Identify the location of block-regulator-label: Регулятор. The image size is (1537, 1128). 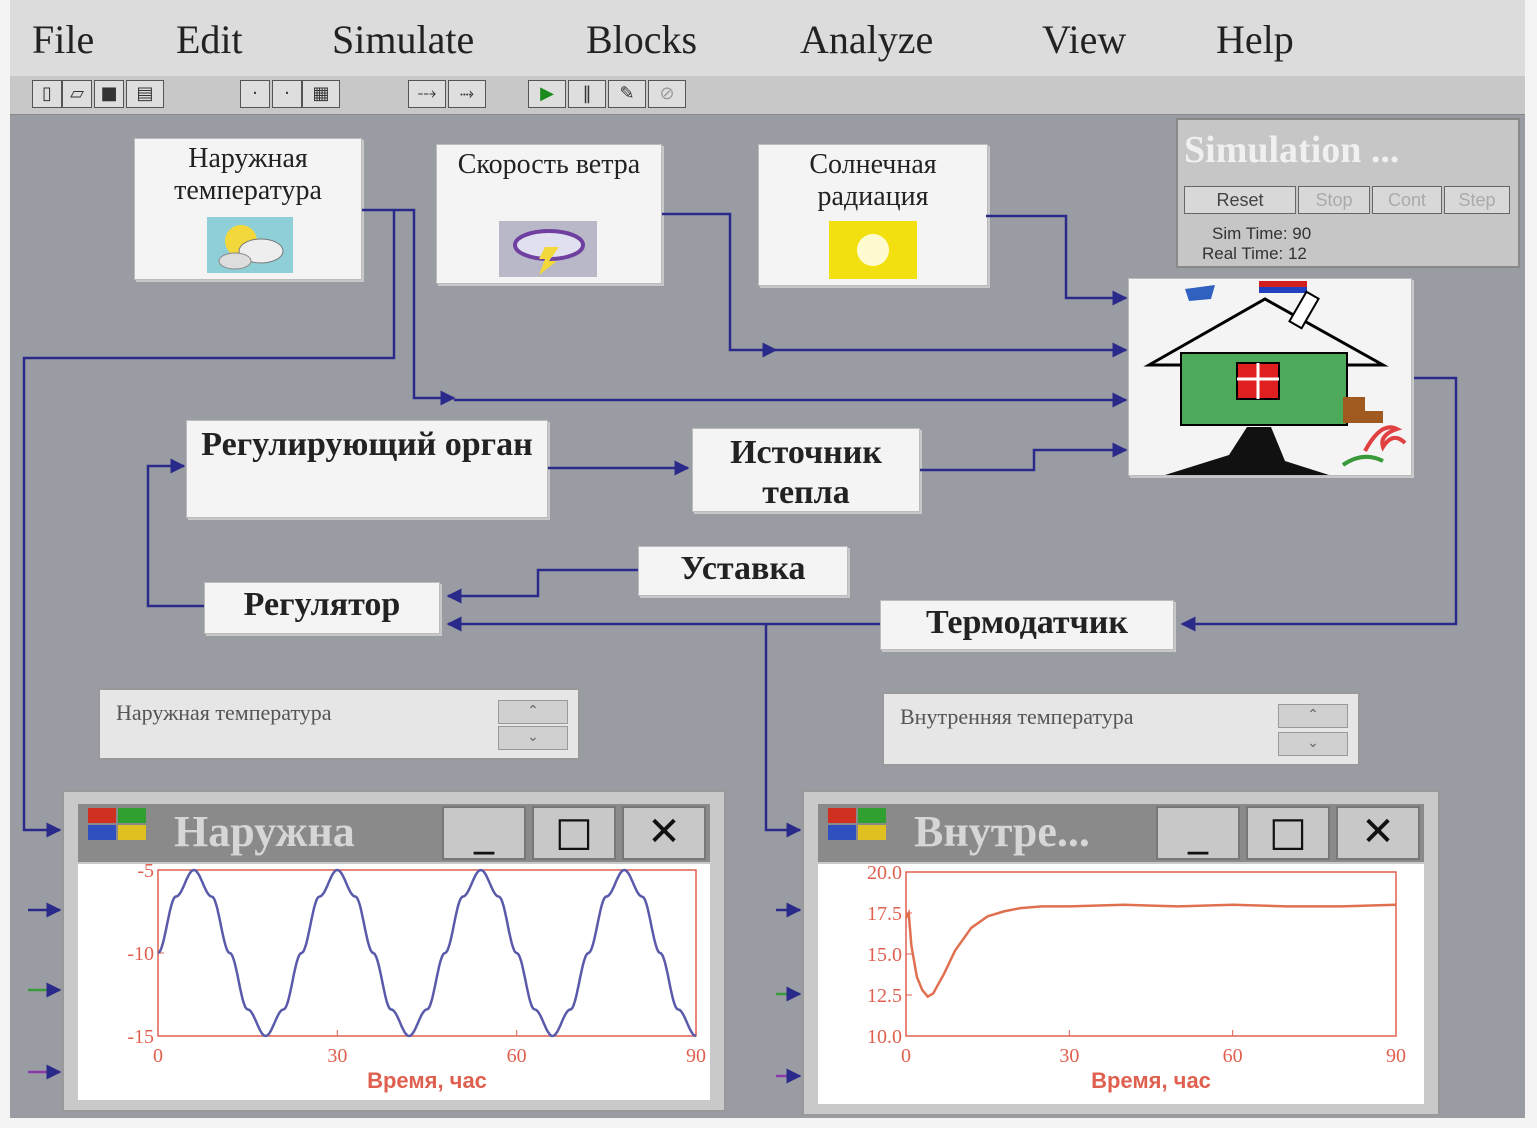
(322, 604).